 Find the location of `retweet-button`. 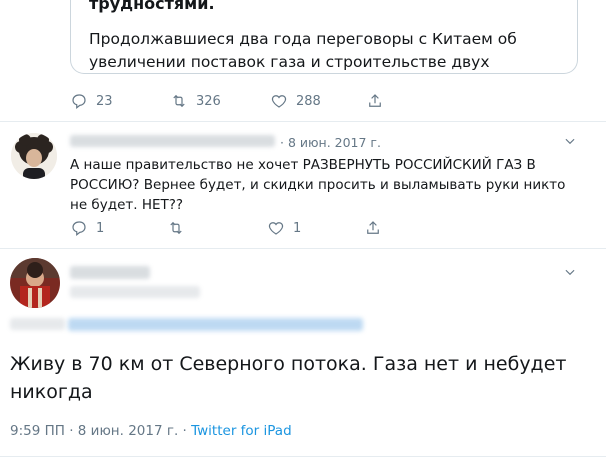

retweet-button is located at coordinates (180, 228).